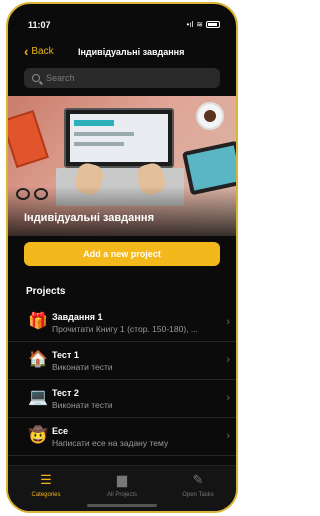  Describe the element at coordinates (46, 291) in the screenshot. I see `projects-heading: Projects` at that location.